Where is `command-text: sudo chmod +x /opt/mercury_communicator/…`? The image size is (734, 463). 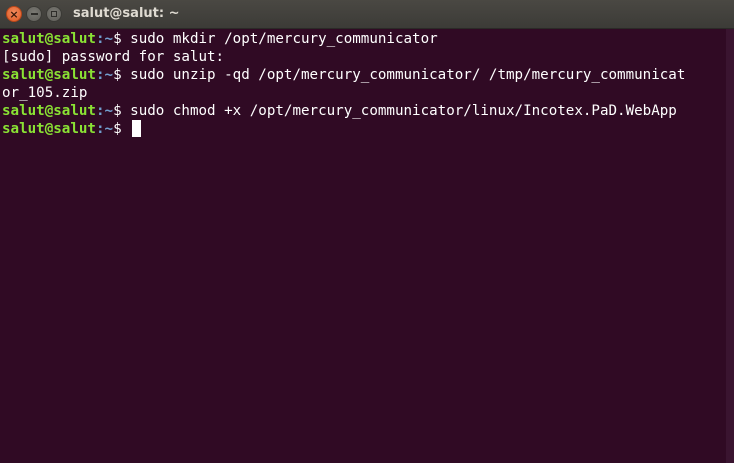
command-text: sudo chmod +x /opt/mercury_communicator/… is located at coordinates (403, 111).